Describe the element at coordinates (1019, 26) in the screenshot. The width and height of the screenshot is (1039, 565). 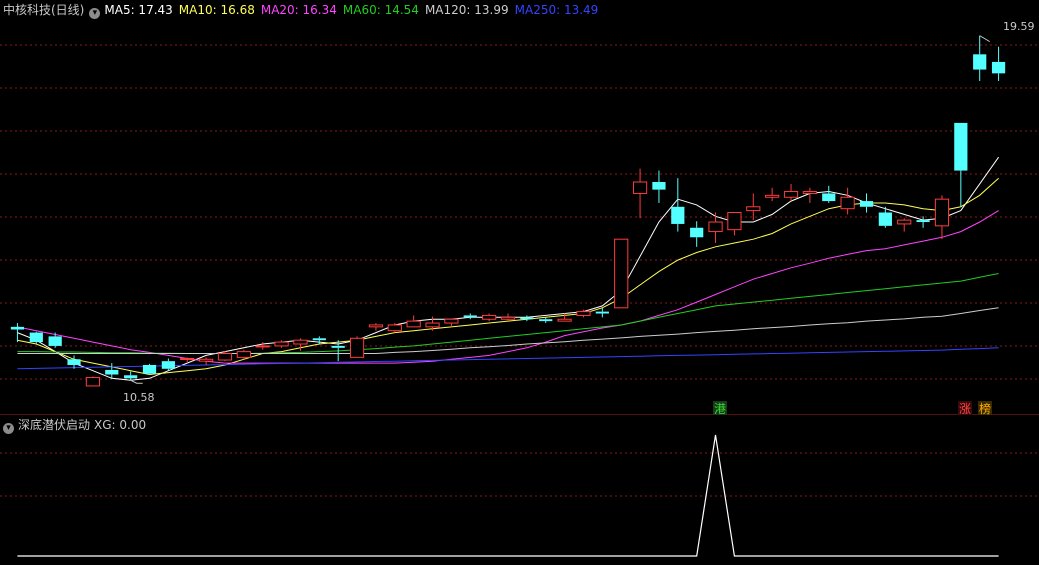
I see `high-price-label: 19.59` at that location.